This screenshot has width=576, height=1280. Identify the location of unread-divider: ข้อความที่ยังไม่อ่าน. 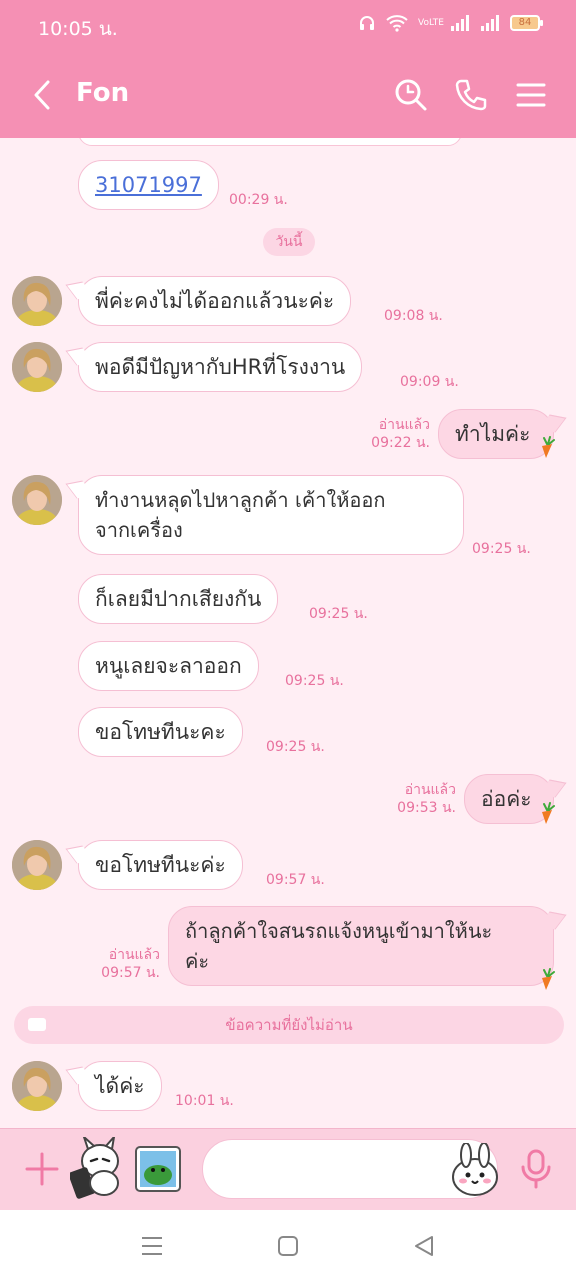
(289, 1025).